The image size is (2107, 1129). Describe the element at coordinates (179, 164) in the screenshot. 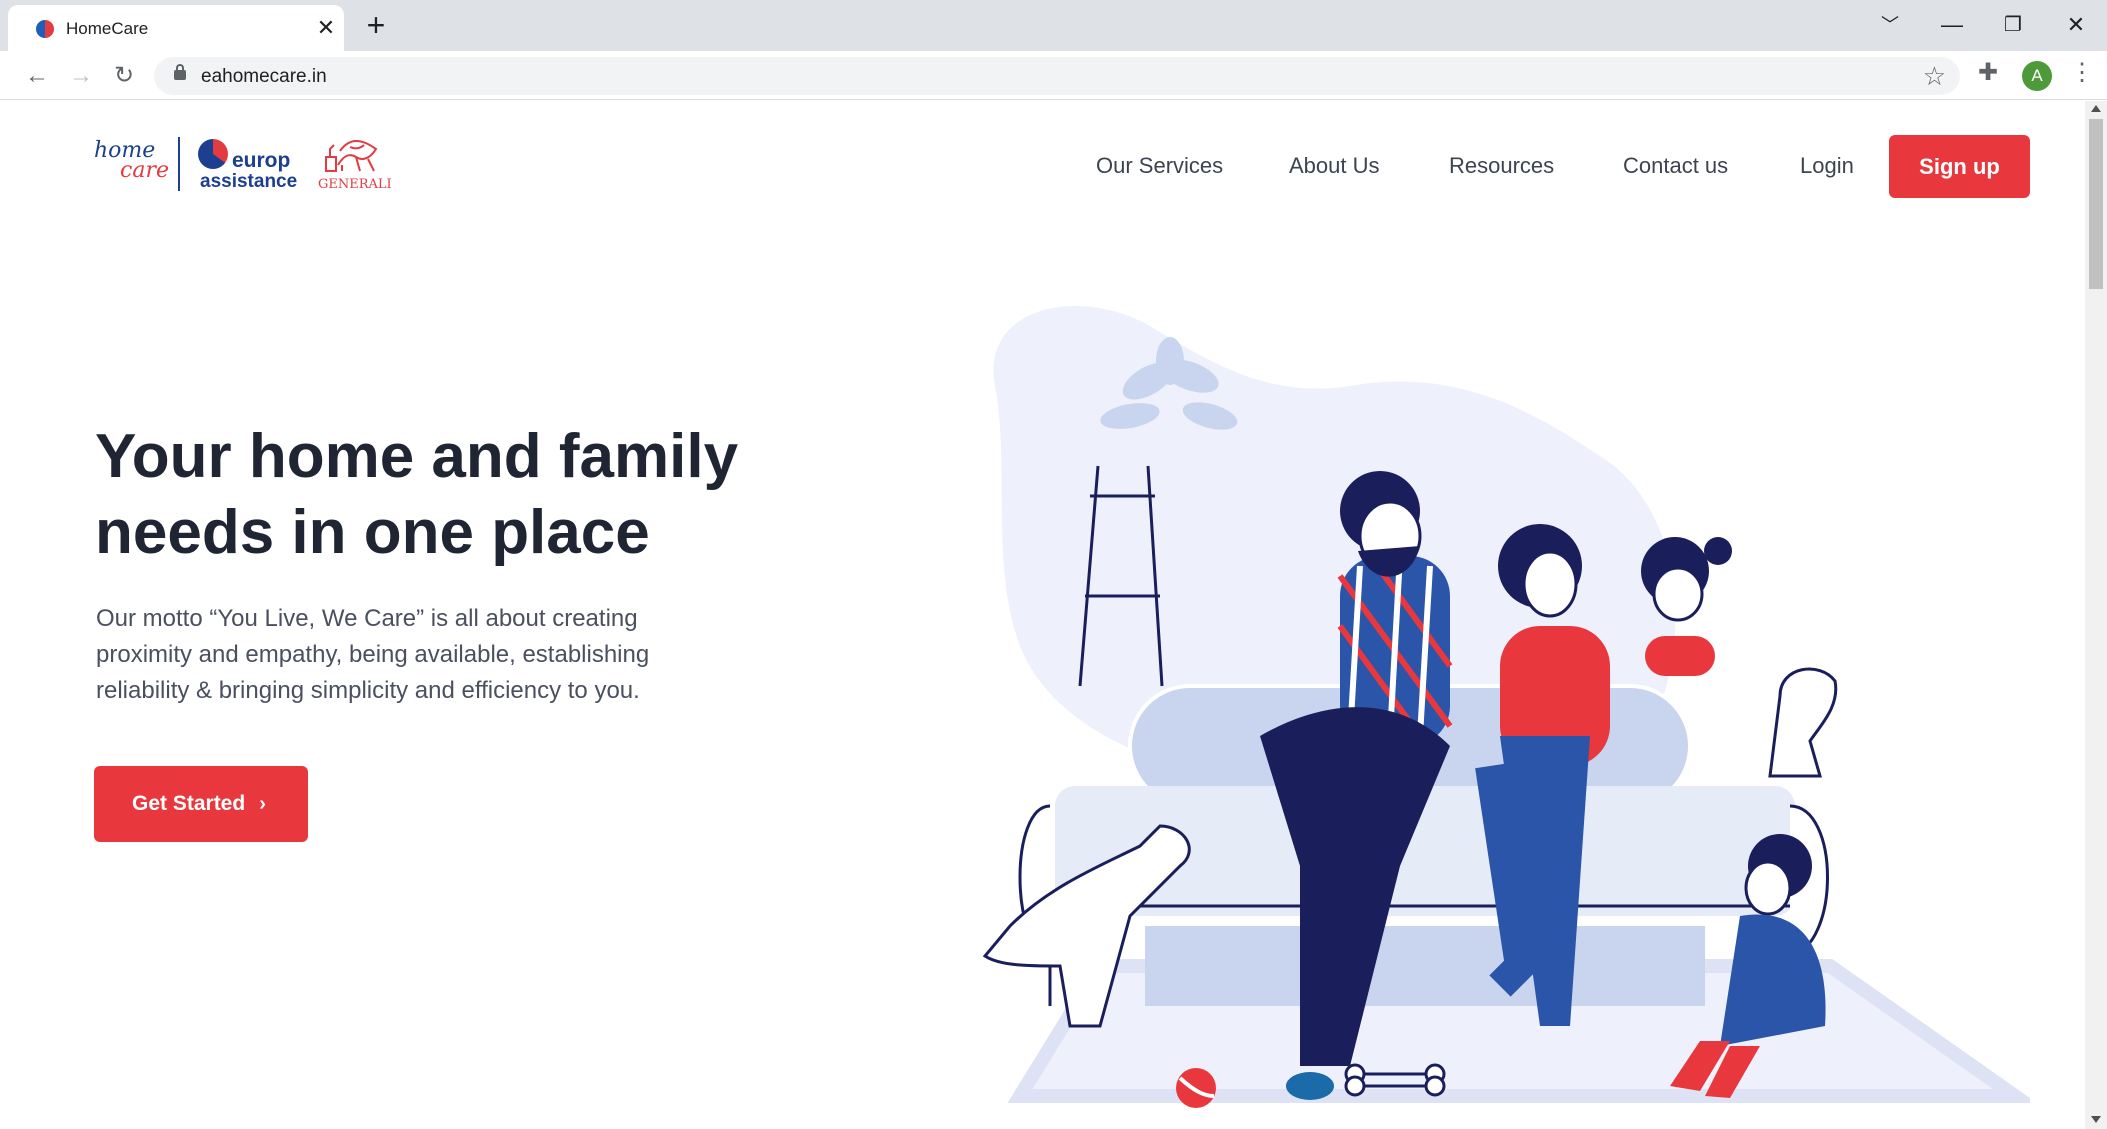

I see `logo-divider` at that location.